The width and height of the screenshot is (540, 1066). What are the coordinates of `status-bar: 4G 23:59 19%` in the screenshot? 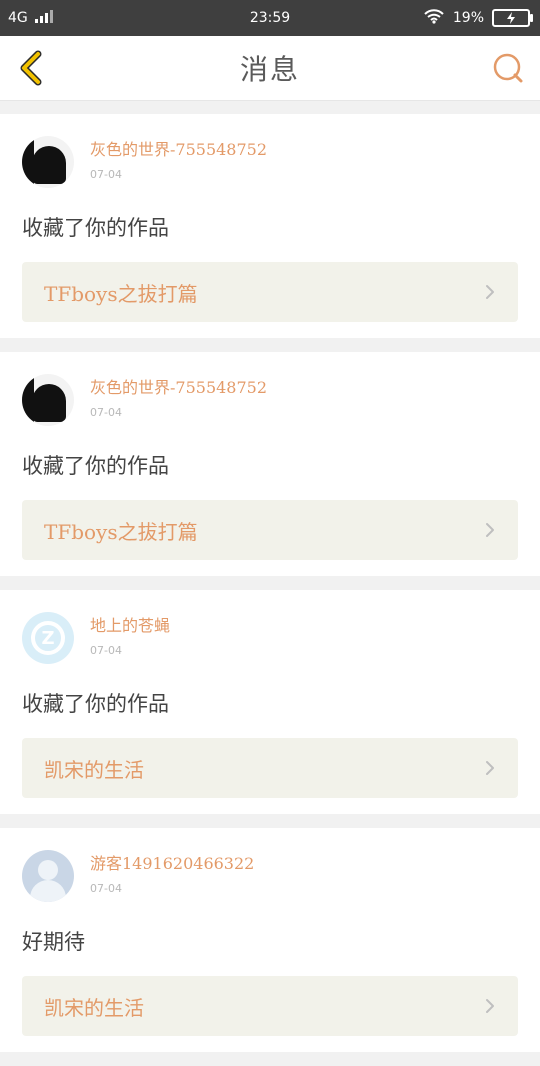 It's located at (270, 18).